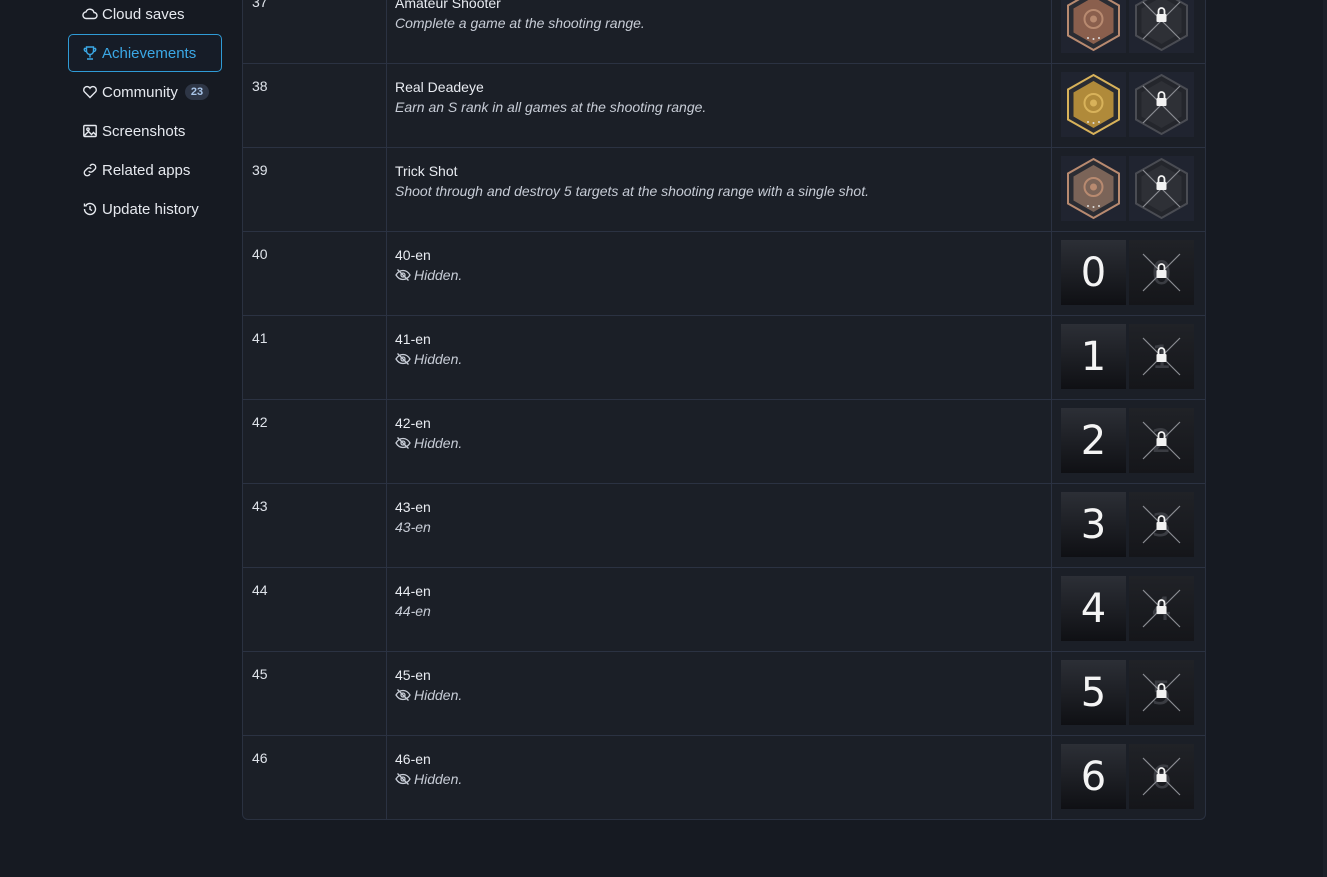 The height and width of the screenshot is (877, 1327). I want to click on trophy-icon, so click(90, 53).